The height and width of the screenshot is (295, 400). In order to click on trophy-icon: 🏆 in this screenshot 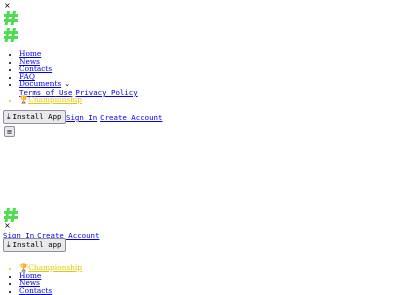, I will do `click(24, 99)`.